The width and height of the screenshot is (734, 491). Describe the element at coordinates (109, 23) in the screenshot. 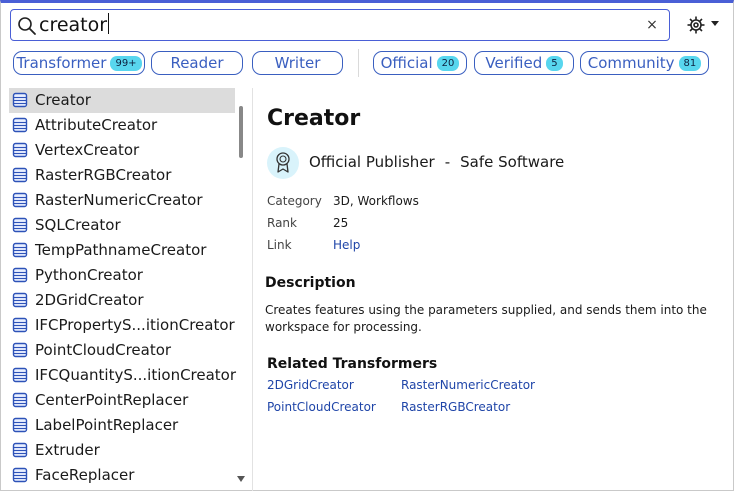

I see `text-cursor` at that location.